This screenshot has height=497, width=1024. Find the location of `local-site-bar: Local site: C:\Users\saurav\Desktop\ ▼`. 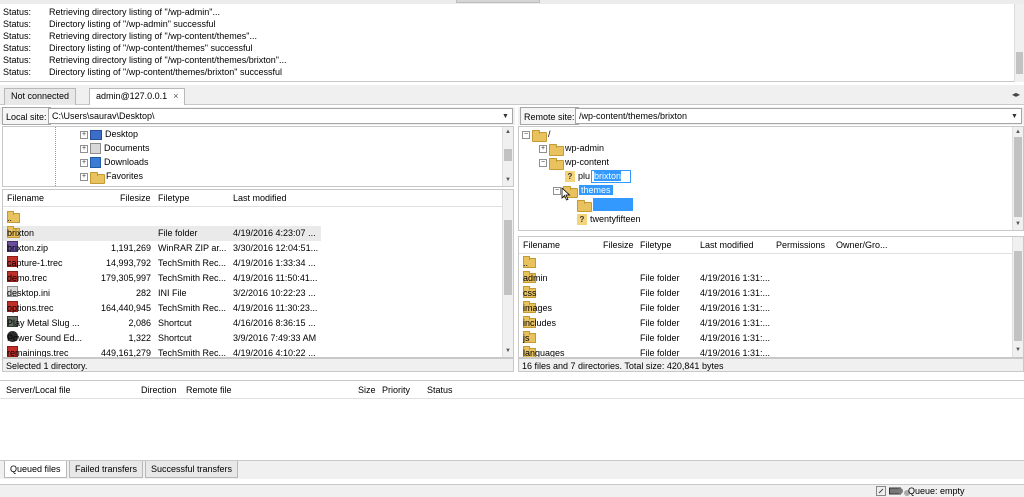

local-site-bar: Local site: C:\Users\saurav\Desktop\ ▼ is located at coordinates (257, 116).